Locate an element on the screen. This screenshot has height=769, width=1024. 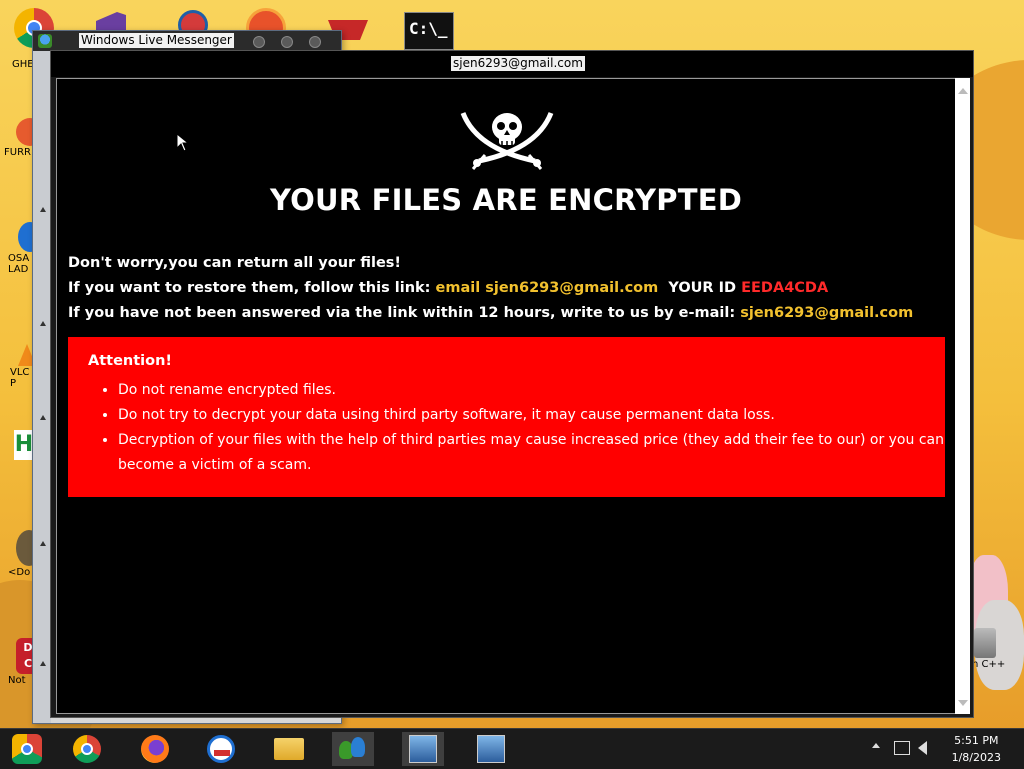
messenger-sidebar is located at coordinates (42, 387).